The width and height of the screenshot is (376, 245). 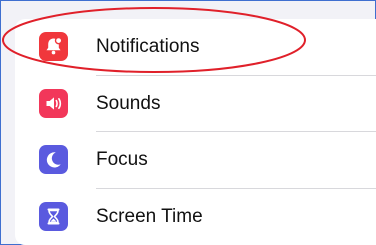 What do you see at coordinates (53, 159) in the screenshot?
I see `moon-icon` at bounding box center [53, 159].